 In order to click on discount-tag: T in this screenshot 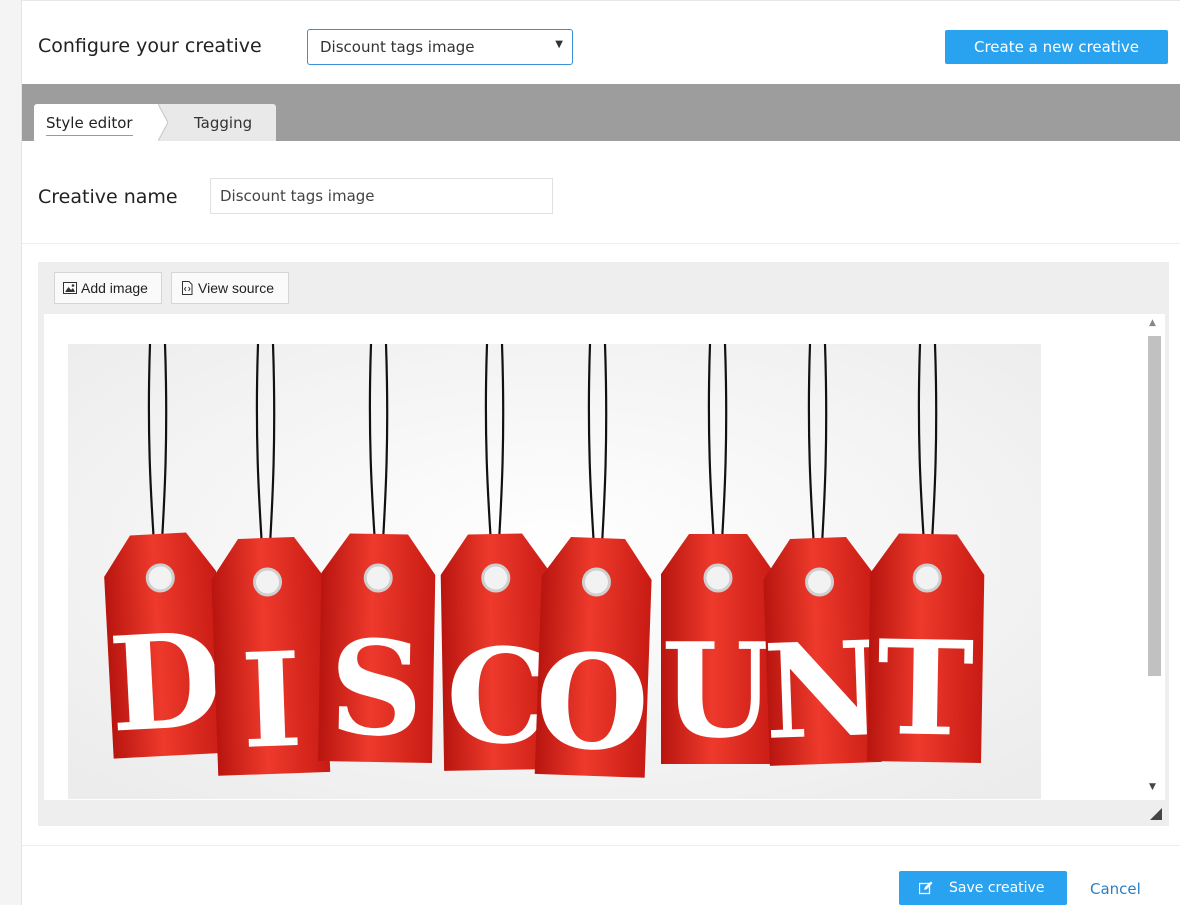, I will do `click(926, 649)`.